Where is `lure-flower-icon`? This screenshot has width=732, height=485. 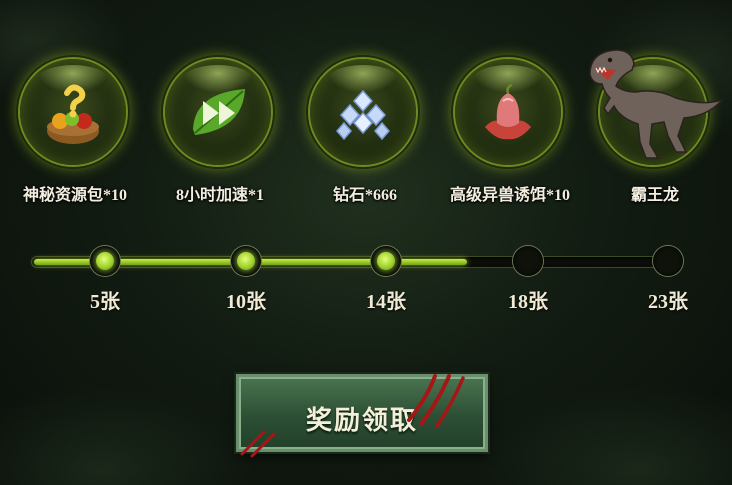
lure-flower-icon is located at coordinates (508, 111).